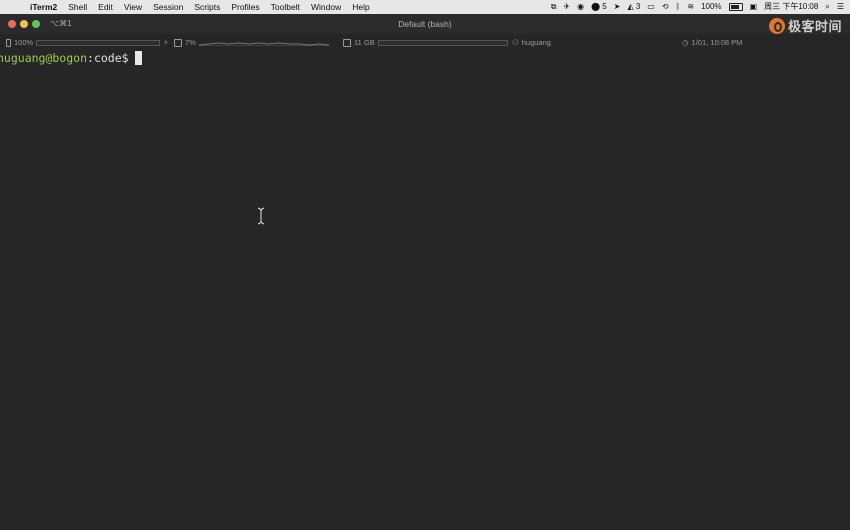  What do you see at coordinates (133, 7) in the screenshot?
I see `menu-view: View` at bounding box center [133, 7].